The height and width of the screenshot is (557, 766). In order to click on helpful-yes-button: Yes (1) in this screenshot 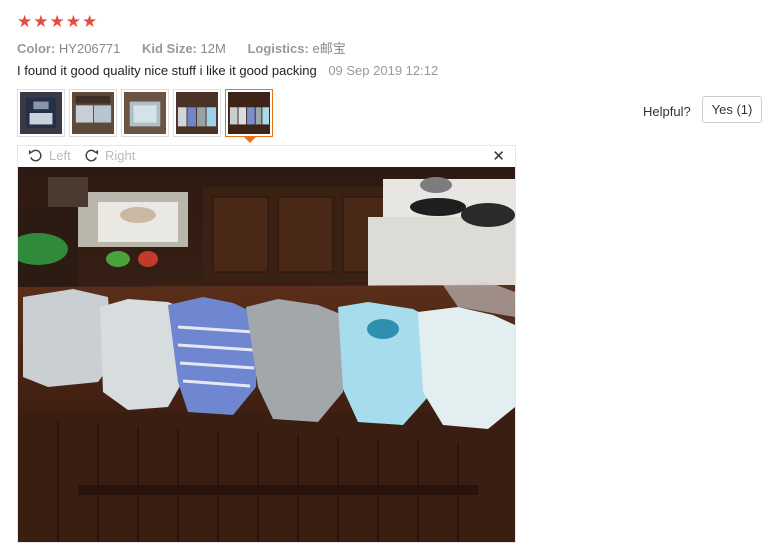, I will do `click(732, 109)`.